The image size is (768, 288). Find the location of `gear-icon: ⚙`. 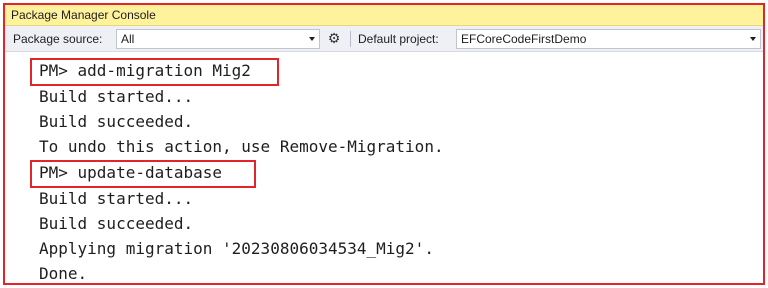

gear-icon: ⚙ is located at coordinates (334, 39).